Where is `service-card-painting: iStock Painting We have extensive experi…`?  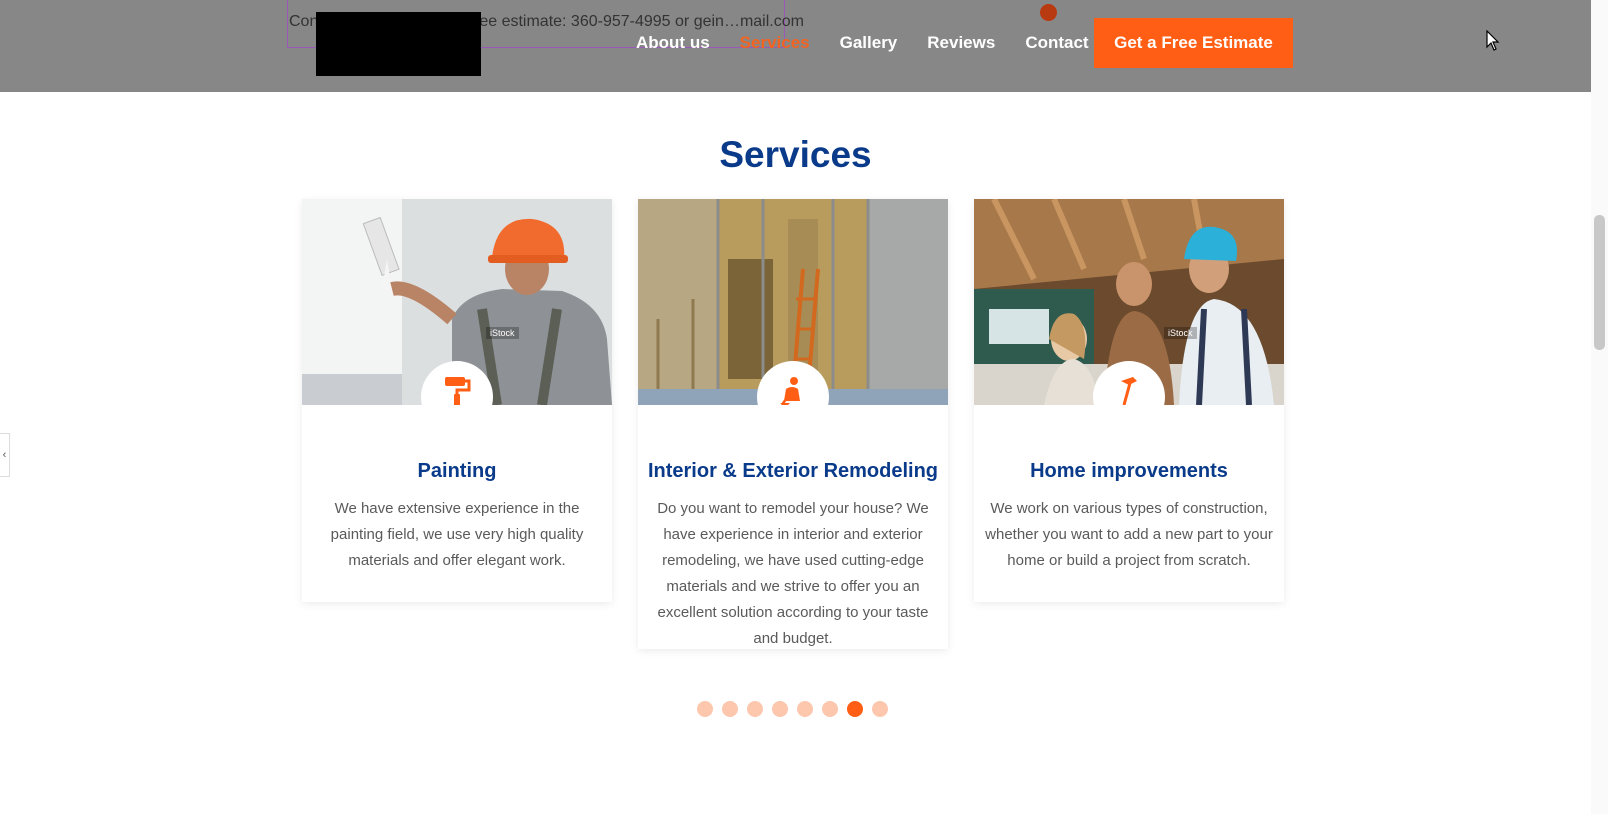
service-card-painting: iStock Painting We have extensive experi… is located at coordinates (457, 400).